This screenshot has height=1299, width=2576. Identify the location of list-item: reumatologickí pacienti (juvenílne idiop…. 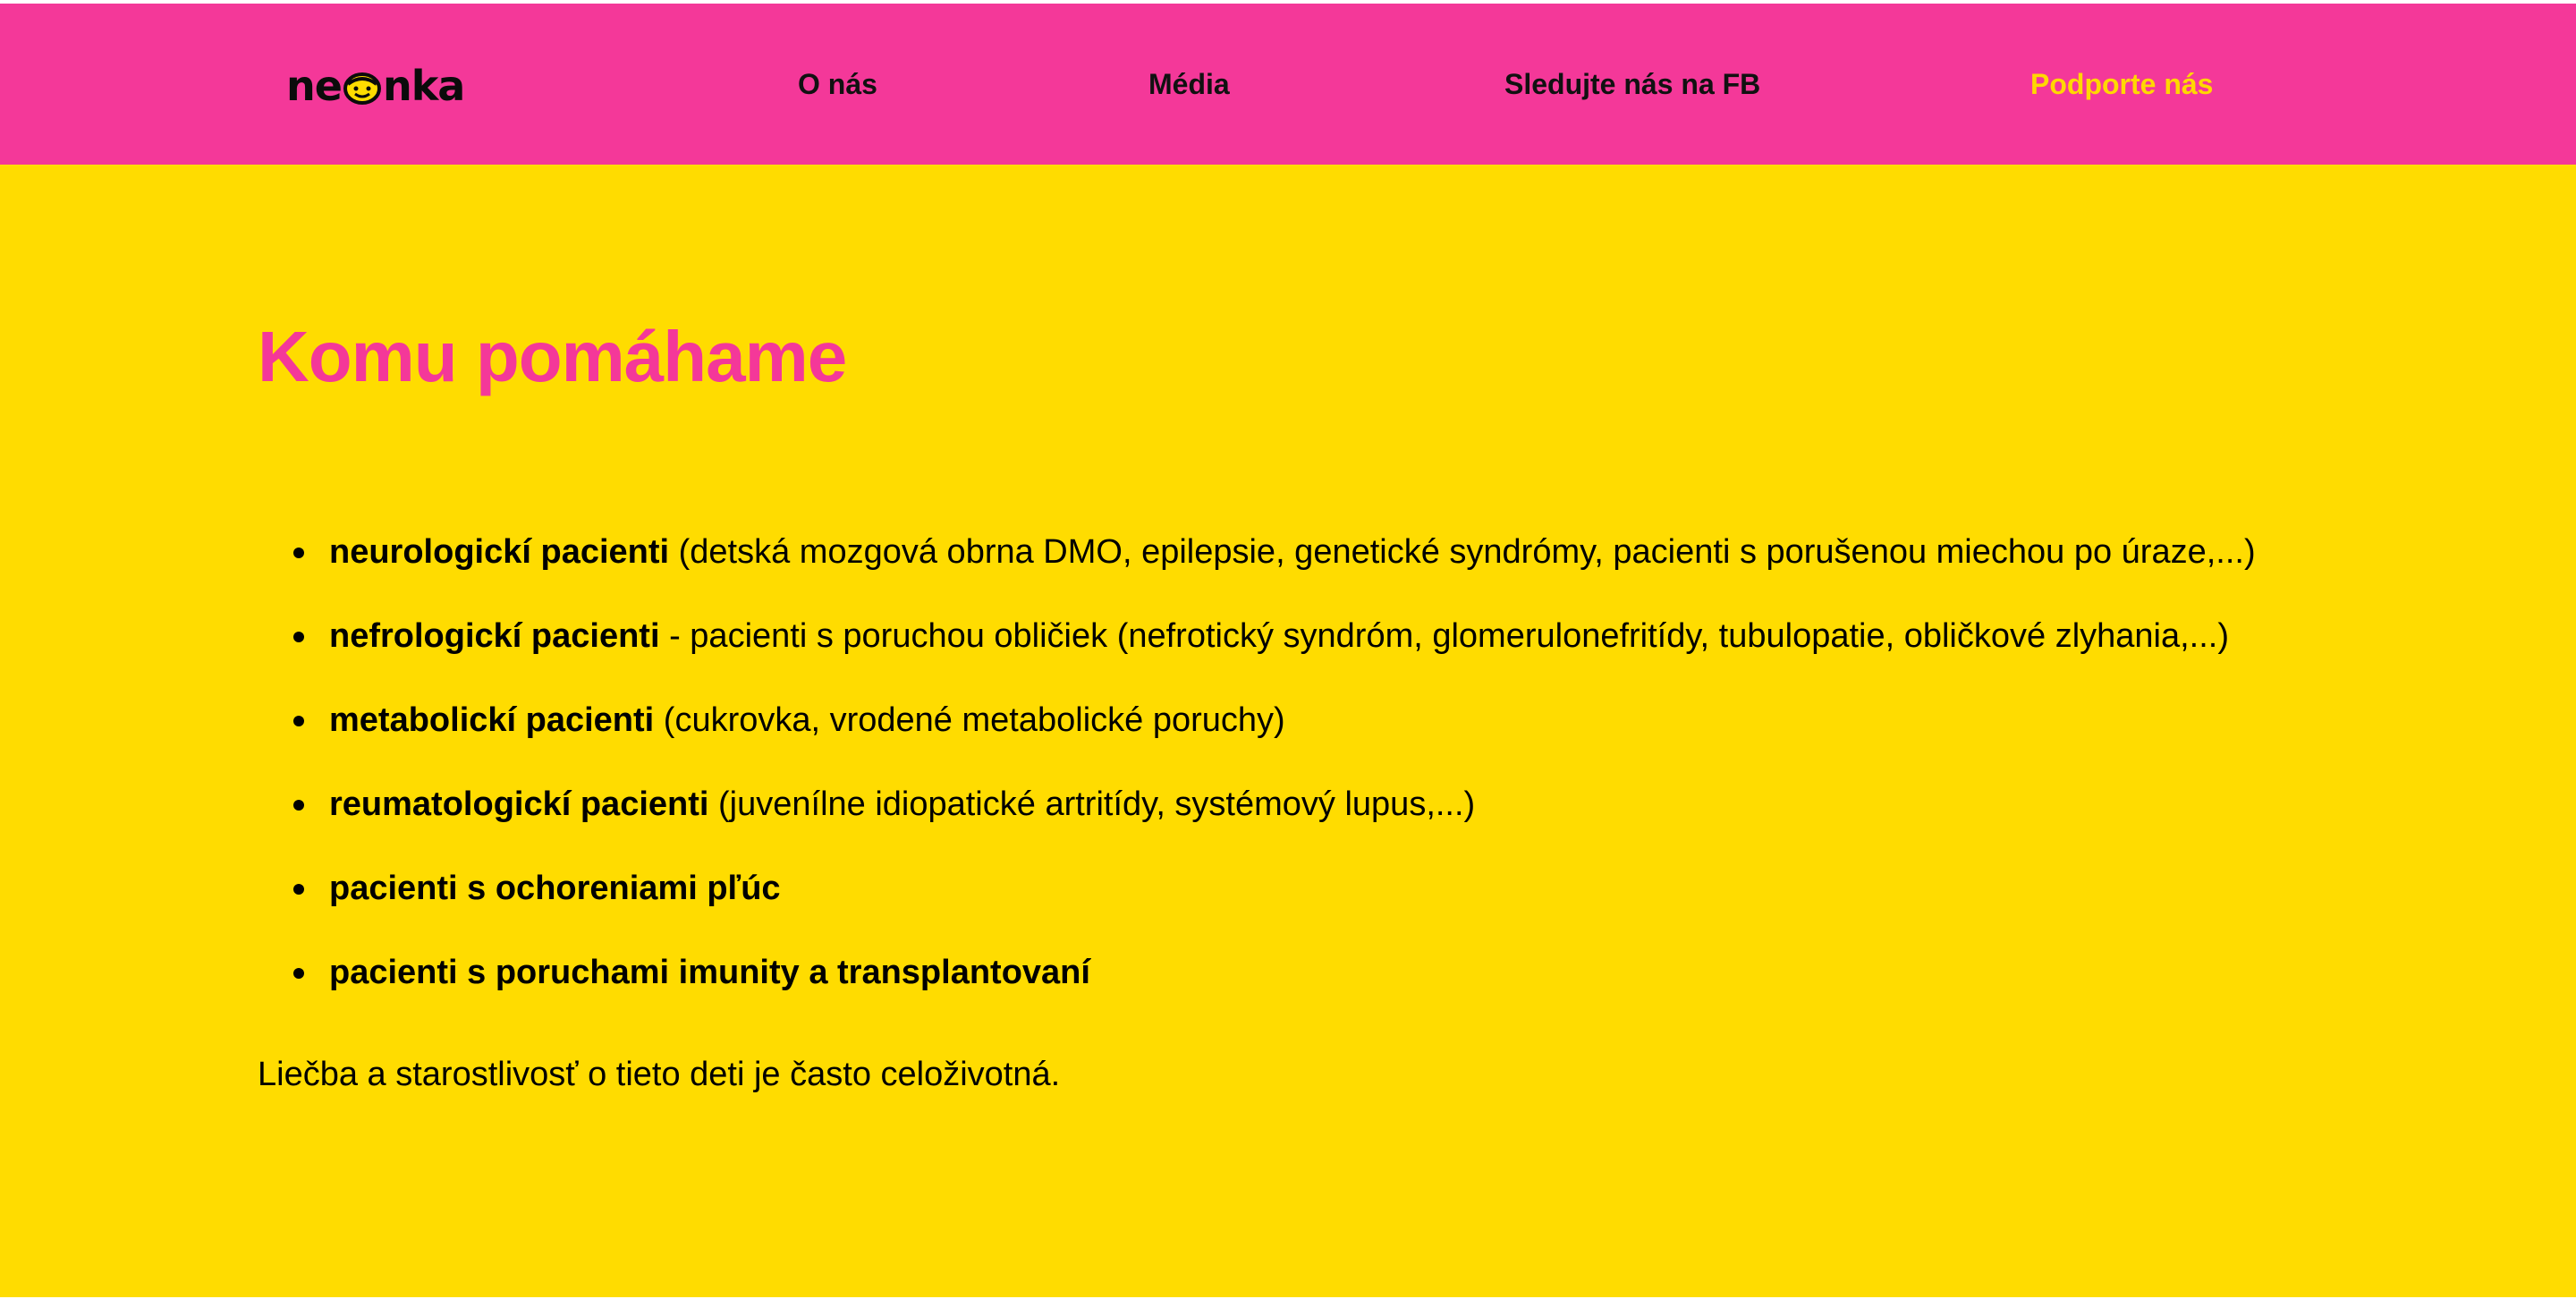
(1257, 826).